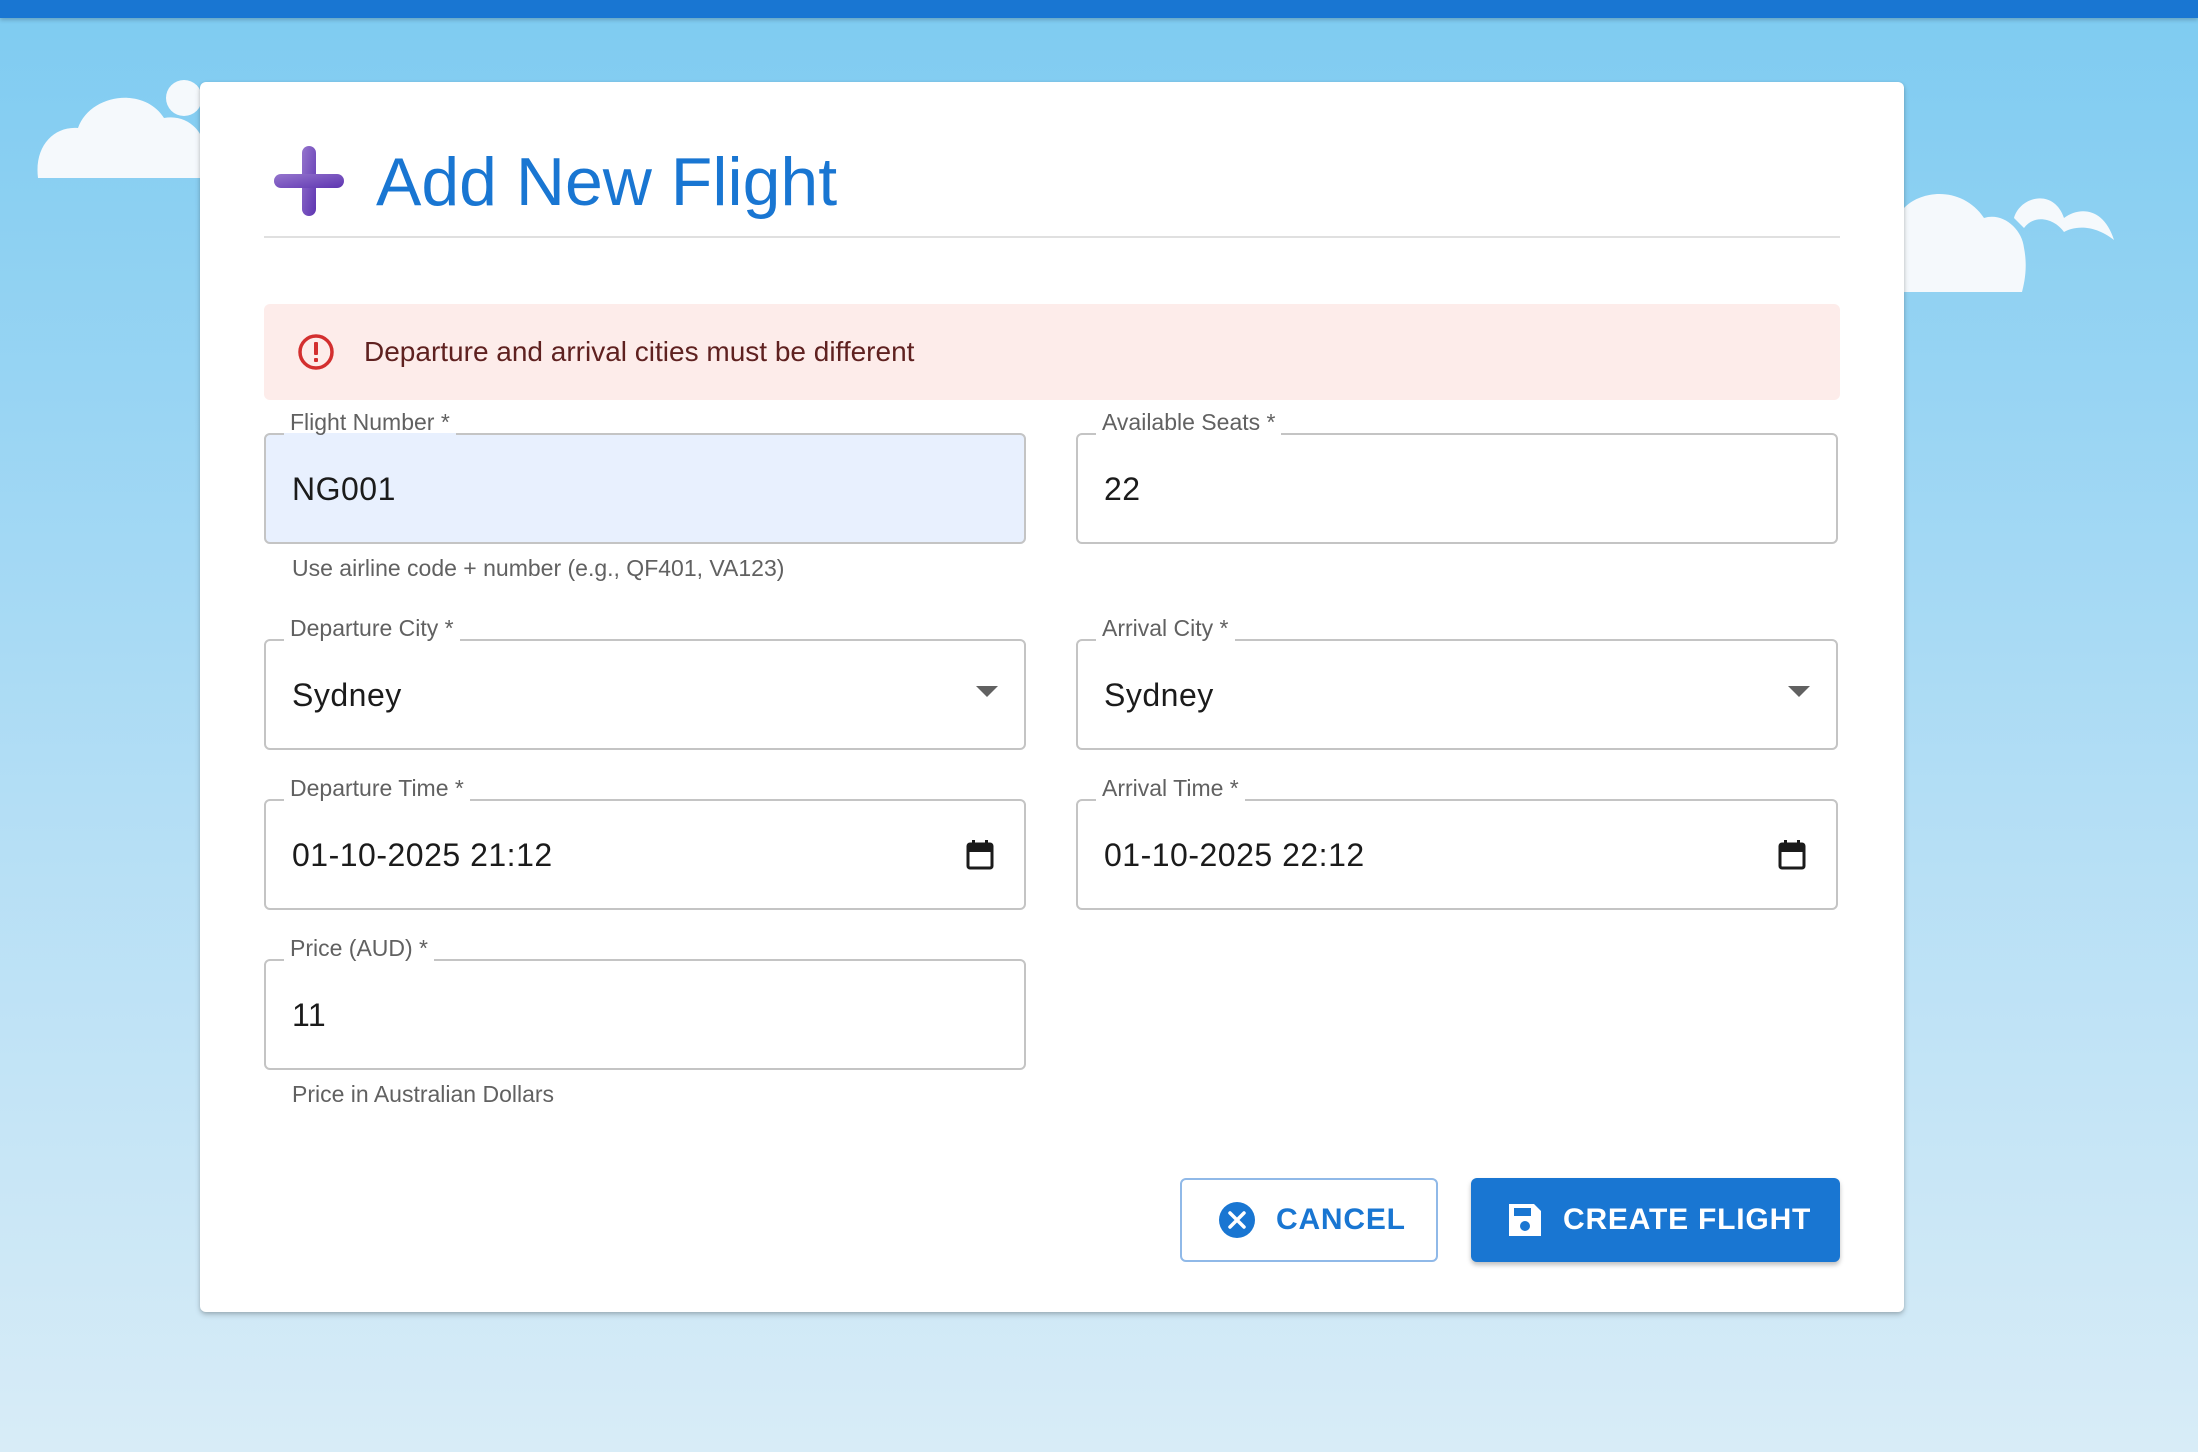 Image resolution: width=2198 pixels, height=1452 pixels. What do you see at coordinates (1052, 183) in the screenshot?
I see `dialog-header: Add New Flight` at bounding box center [1052, 183].